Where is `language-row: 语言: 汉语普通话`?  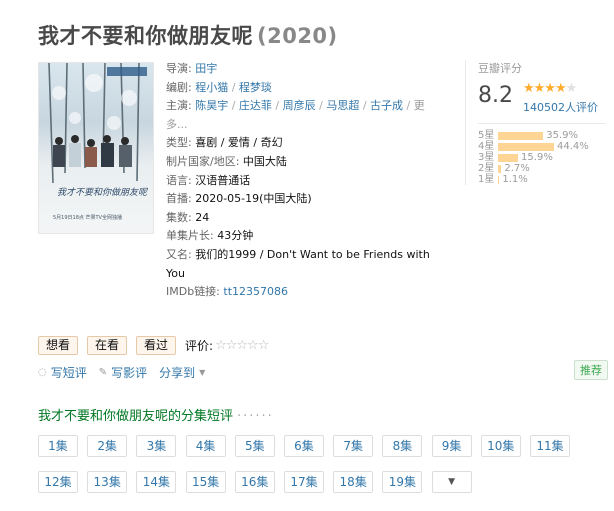 language-row: 语言: 汉语普通话 is located at coordinates (208, 180).